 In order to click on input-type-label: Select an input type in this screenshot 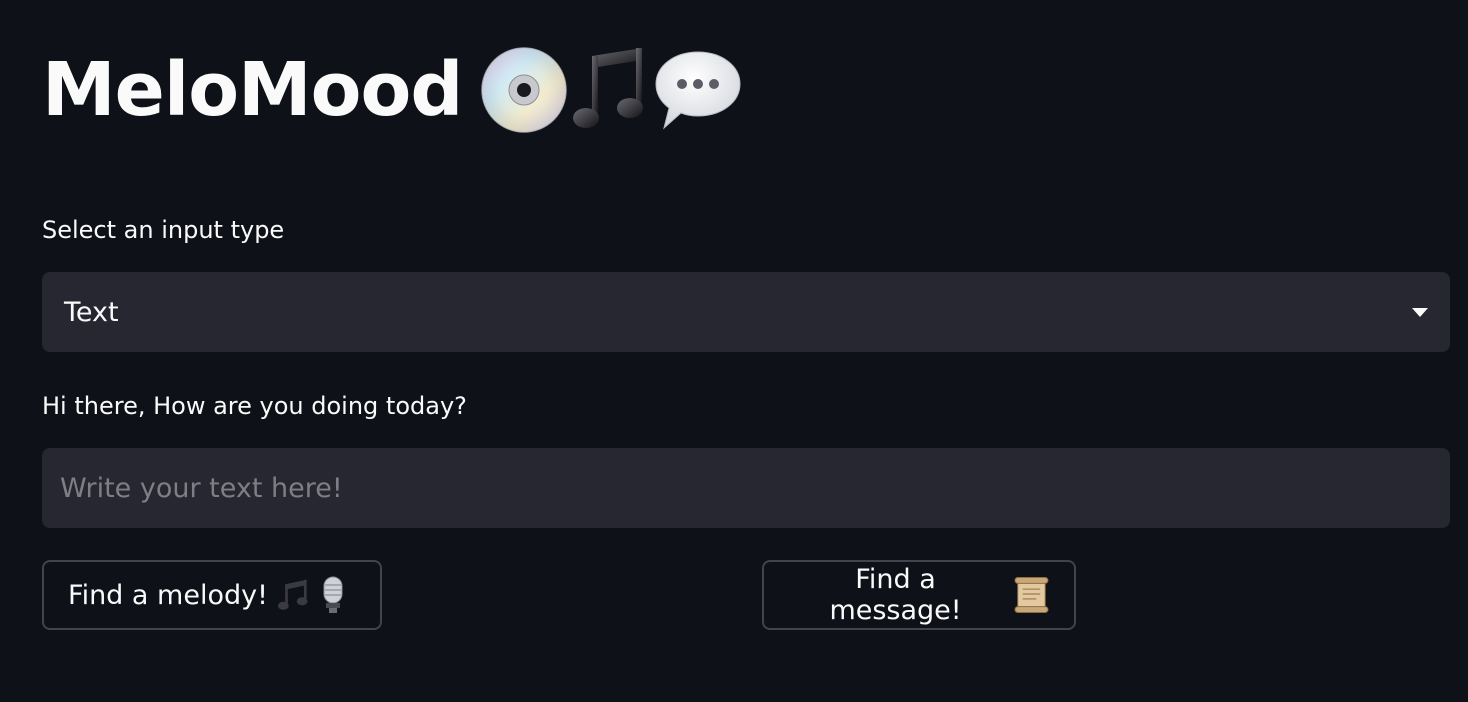, I will do `click(163, 230)`.